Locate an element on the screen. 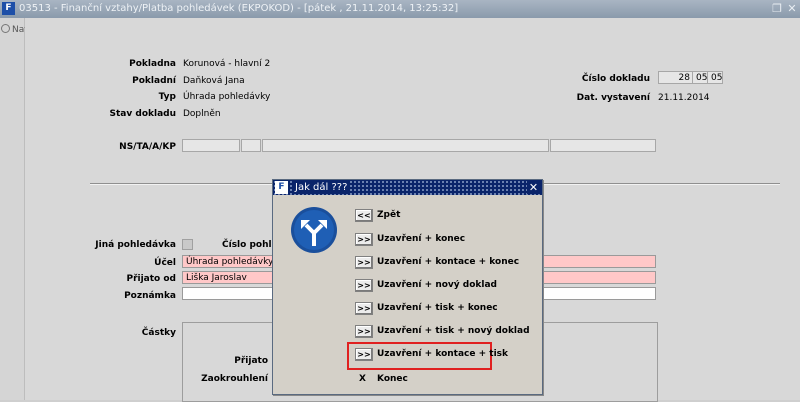 Image resolution: width=800 pixels, height=402 pixels. fork-arrows-icon is located at coordinates (314, 230).